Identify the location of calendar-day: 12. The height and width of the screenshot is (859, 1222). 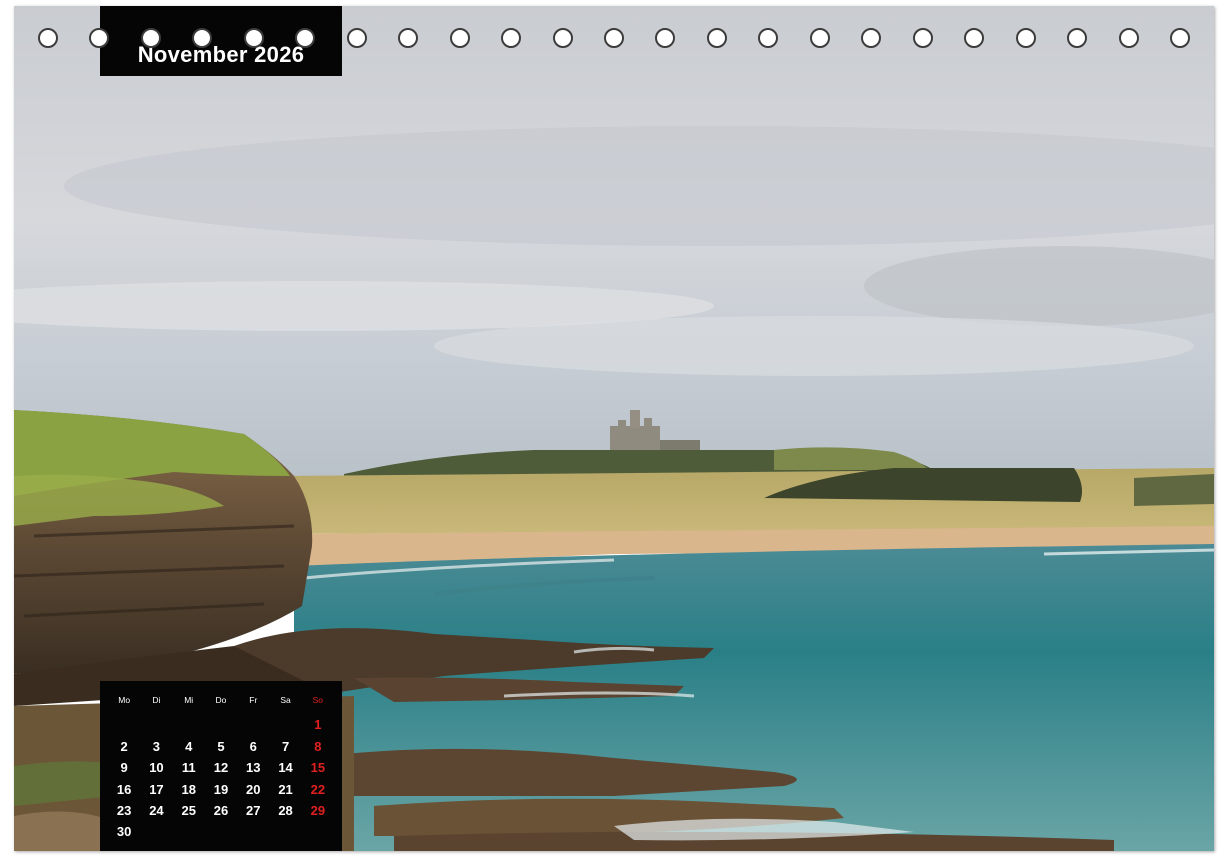
(221, 768).